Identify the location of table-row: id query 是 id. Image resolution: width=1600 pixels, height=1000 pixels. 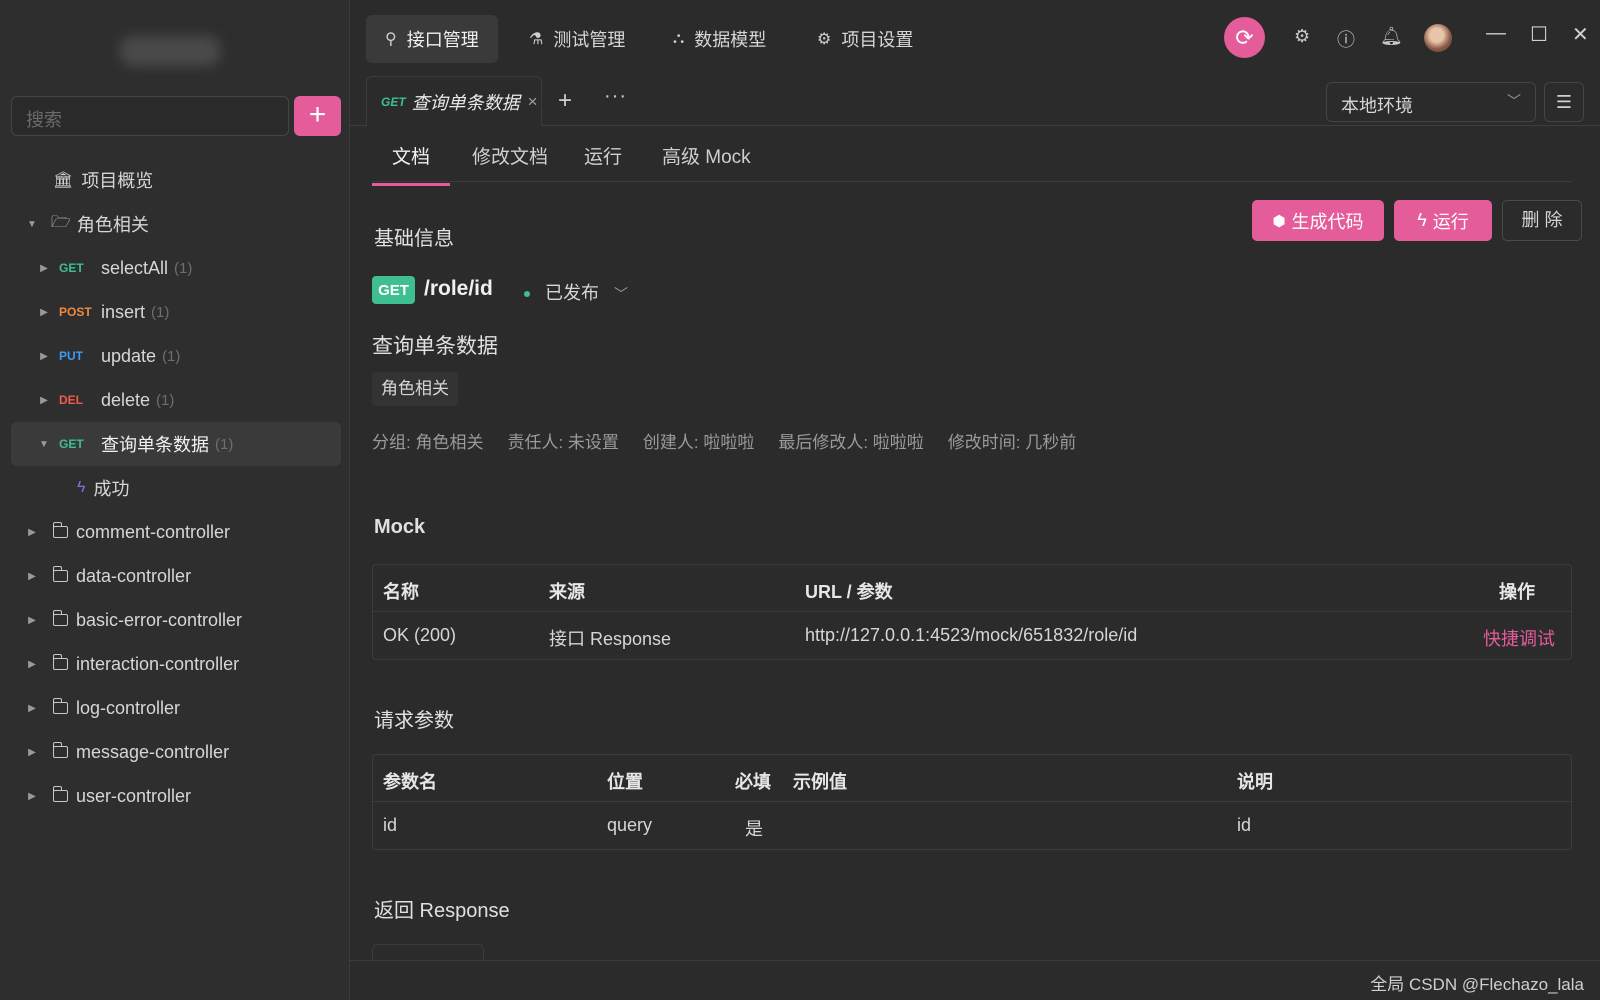
(972, 825).